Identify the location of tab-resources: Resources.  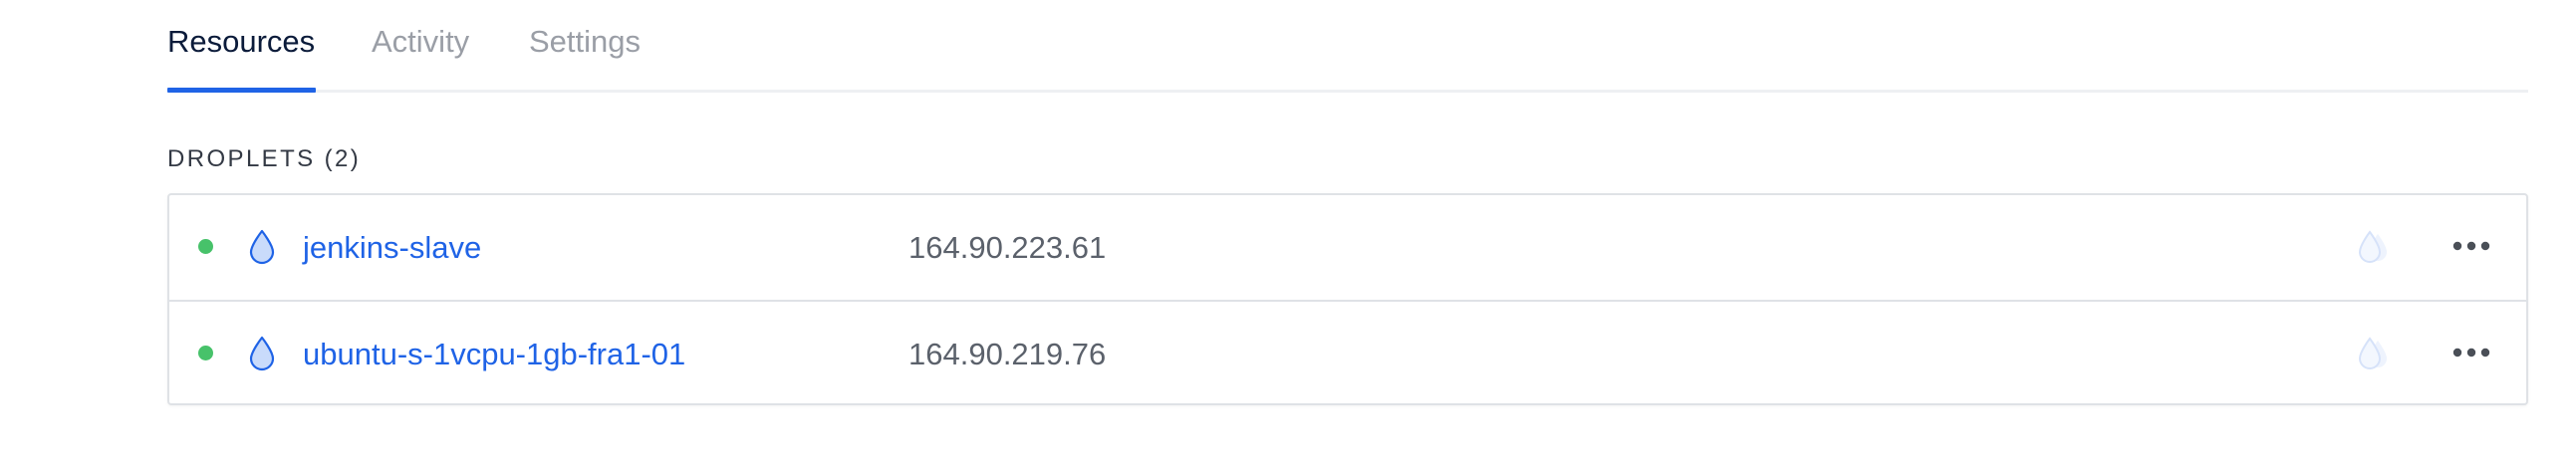
(241, 42).